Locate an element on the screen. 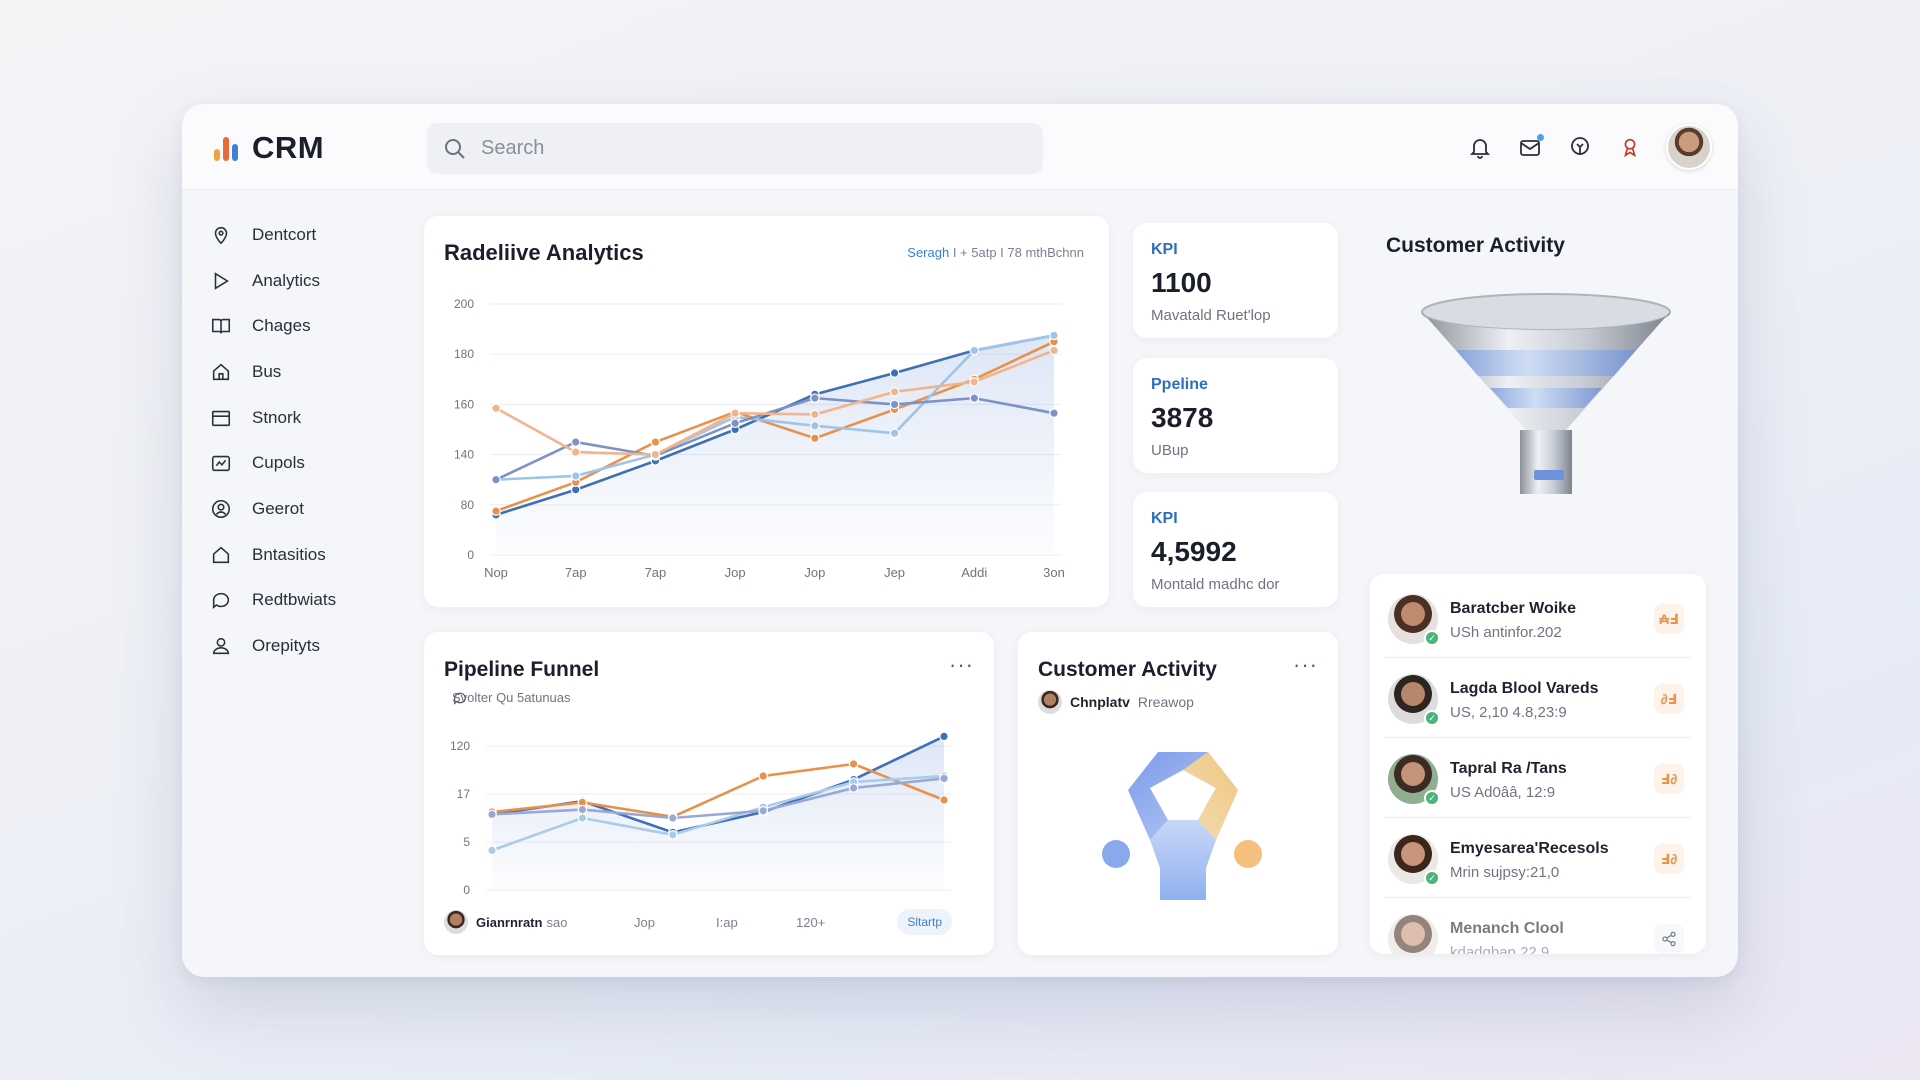  sidebar-item-orepityts: Orepityts is located at coordinates (306, 646).